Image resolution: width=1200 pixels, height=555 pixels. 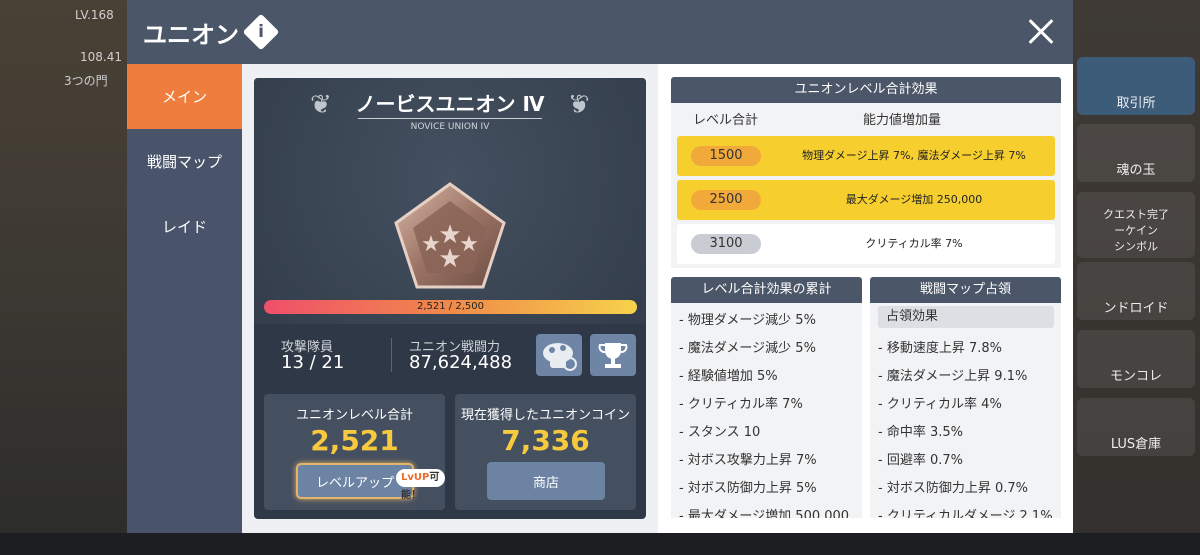 What do you see at coordinates (720, 432) in the screenshot?
I see `list-item: - スタンス 10` at bounding box center [720, 432].